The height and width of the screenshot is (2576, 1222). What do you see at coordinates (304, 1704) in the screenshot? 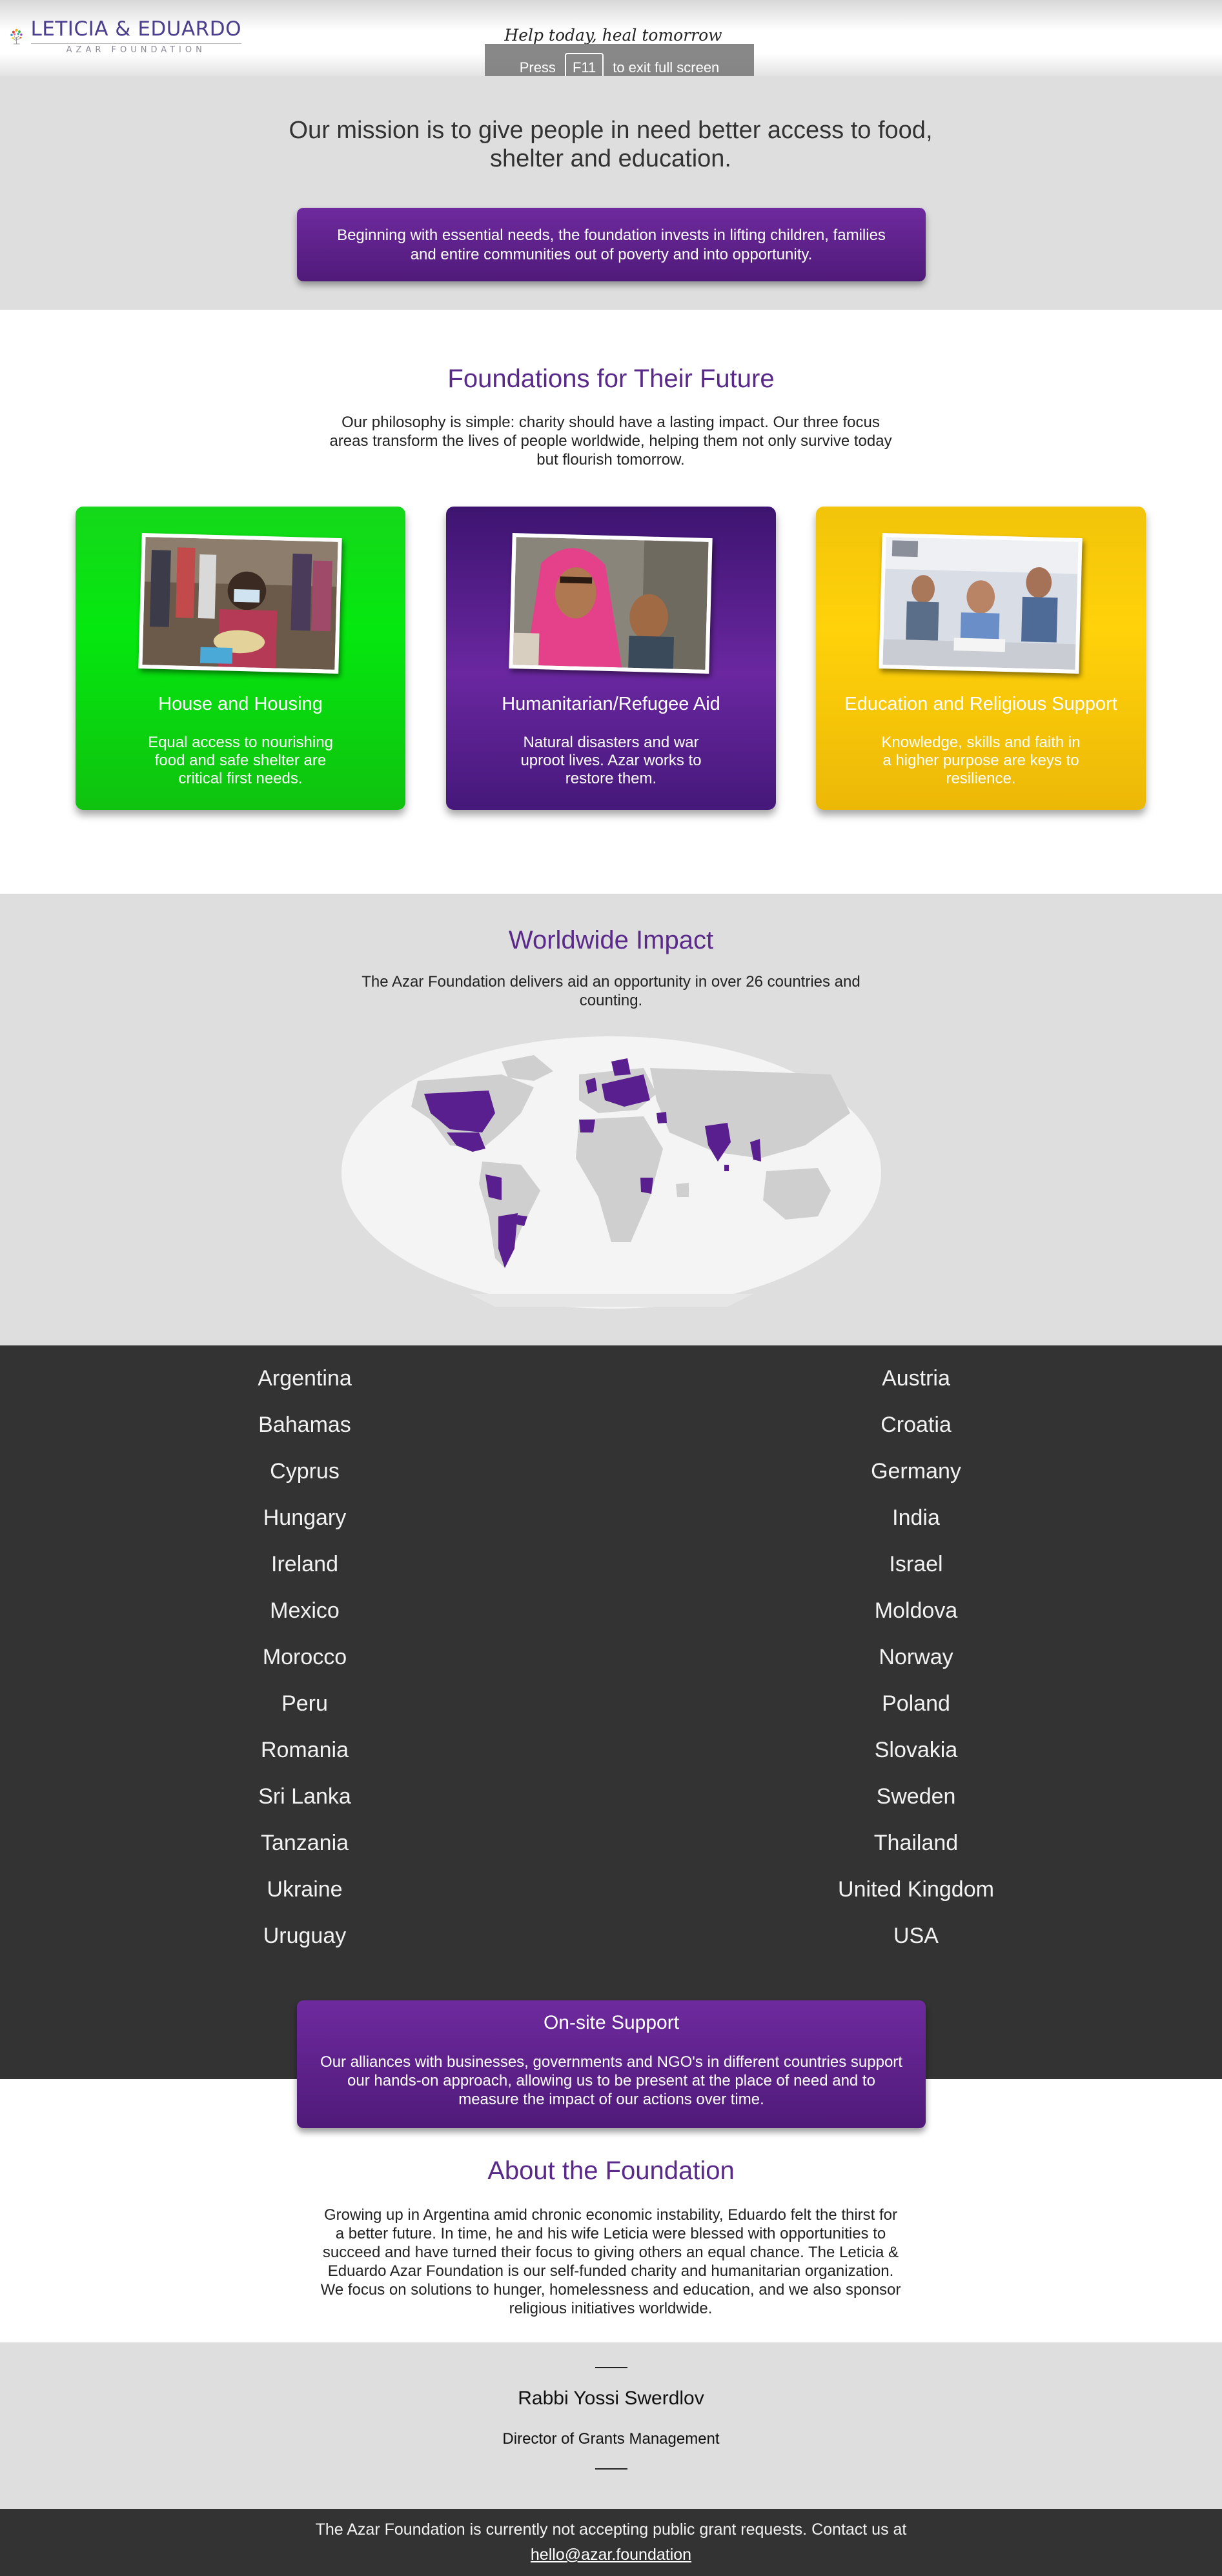
I see `country-item: Peru` at bounding box center [304, 1704].